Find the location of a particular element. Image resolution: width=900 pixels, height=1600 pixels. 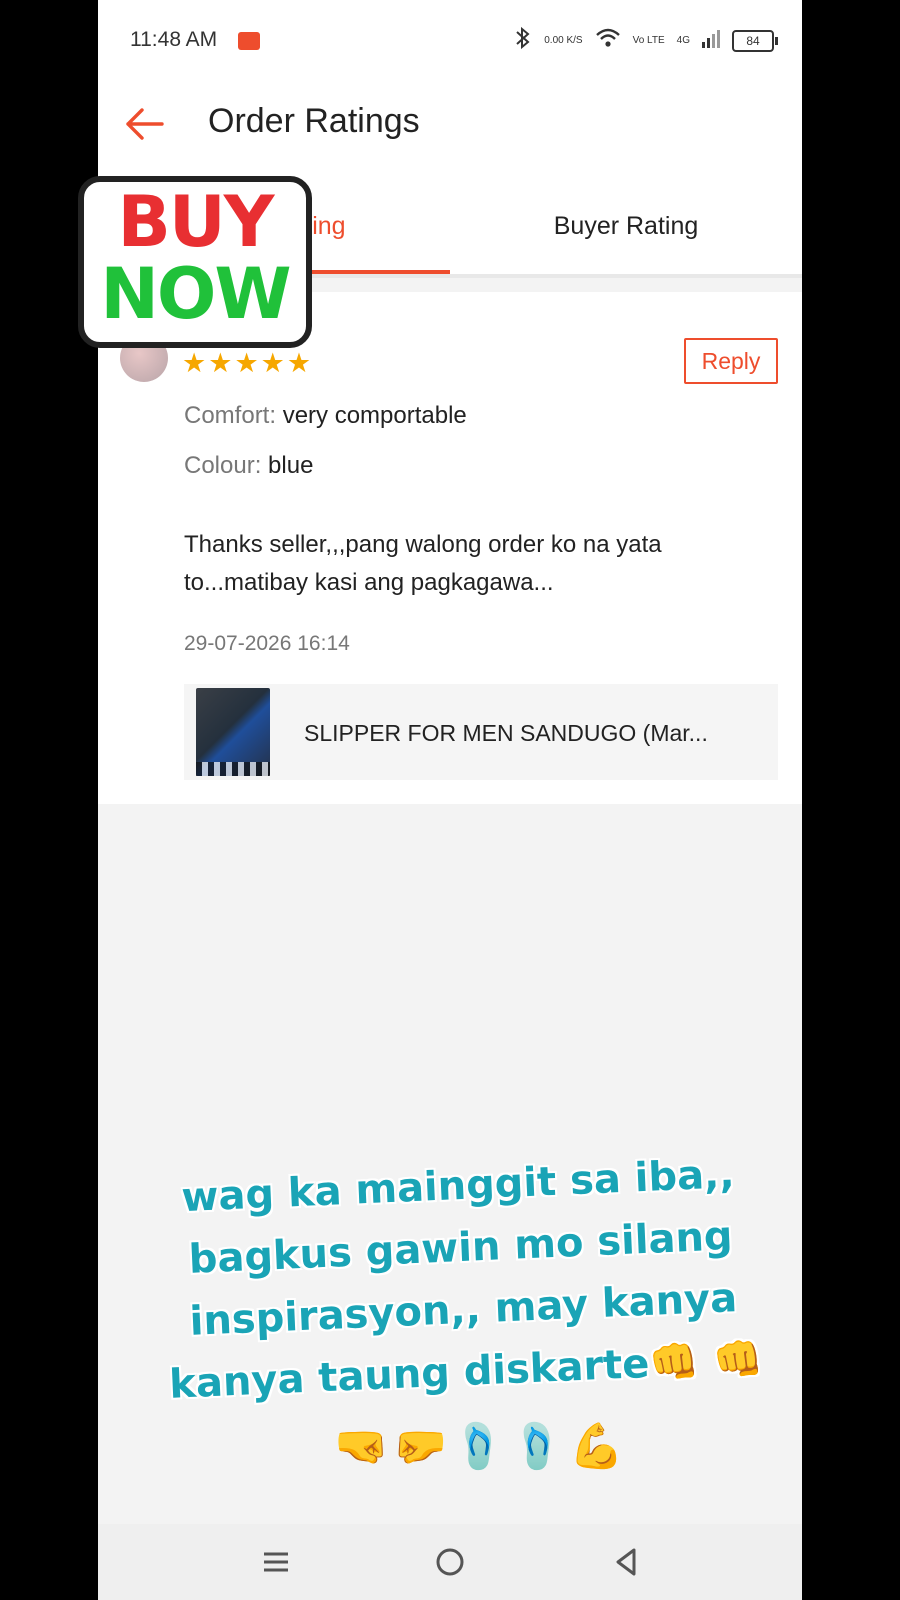

signal-indicator: 4G is located at coordinates (683, 40).